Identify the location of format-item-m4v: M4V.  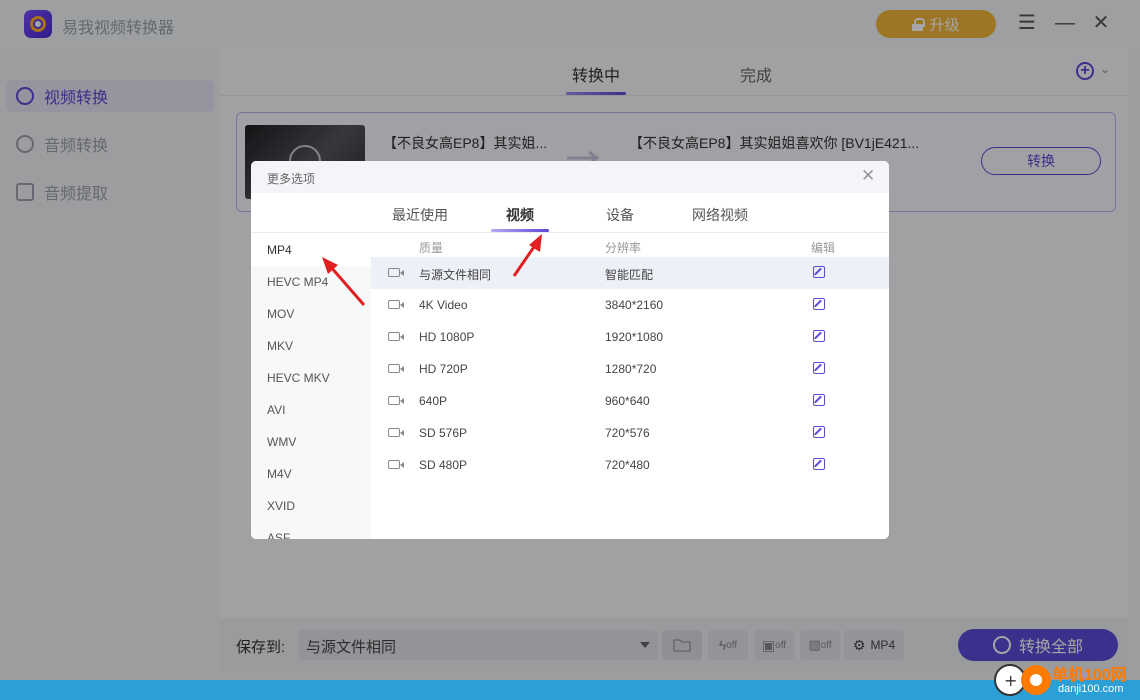
(311, 474).